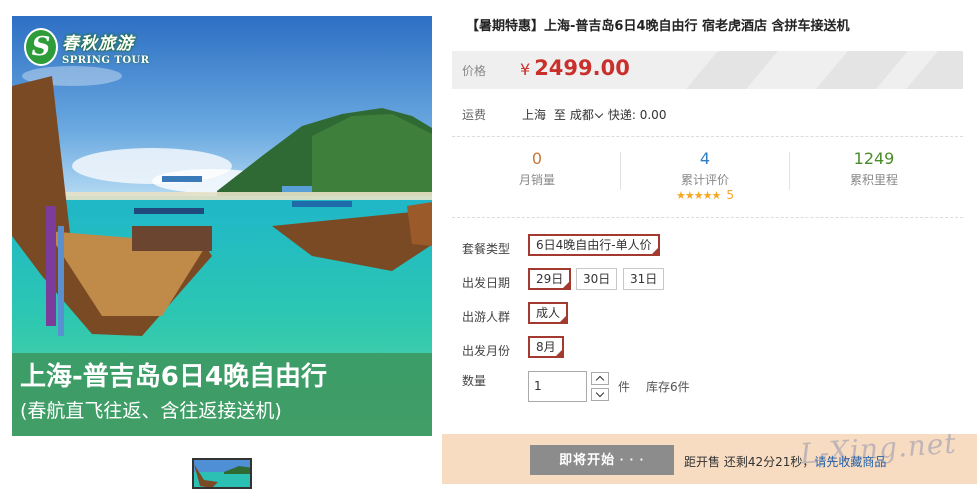 This screenshot has height=489, width=977. What do you see at coordinates (705, 158) in the screenshot?
I see `stat-value: 4` at bounding box center [705, 158].